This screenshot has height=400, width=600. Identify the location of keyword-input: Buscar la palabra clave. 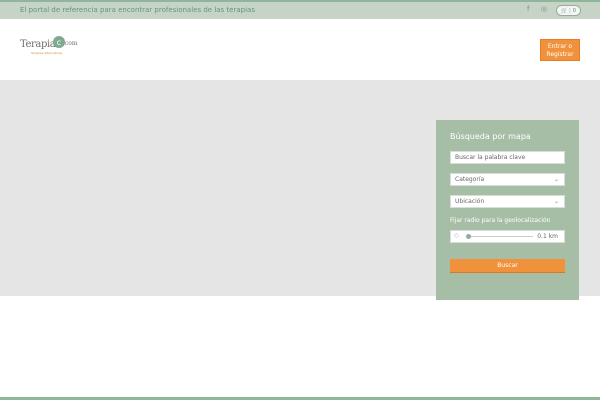
(507, 157).